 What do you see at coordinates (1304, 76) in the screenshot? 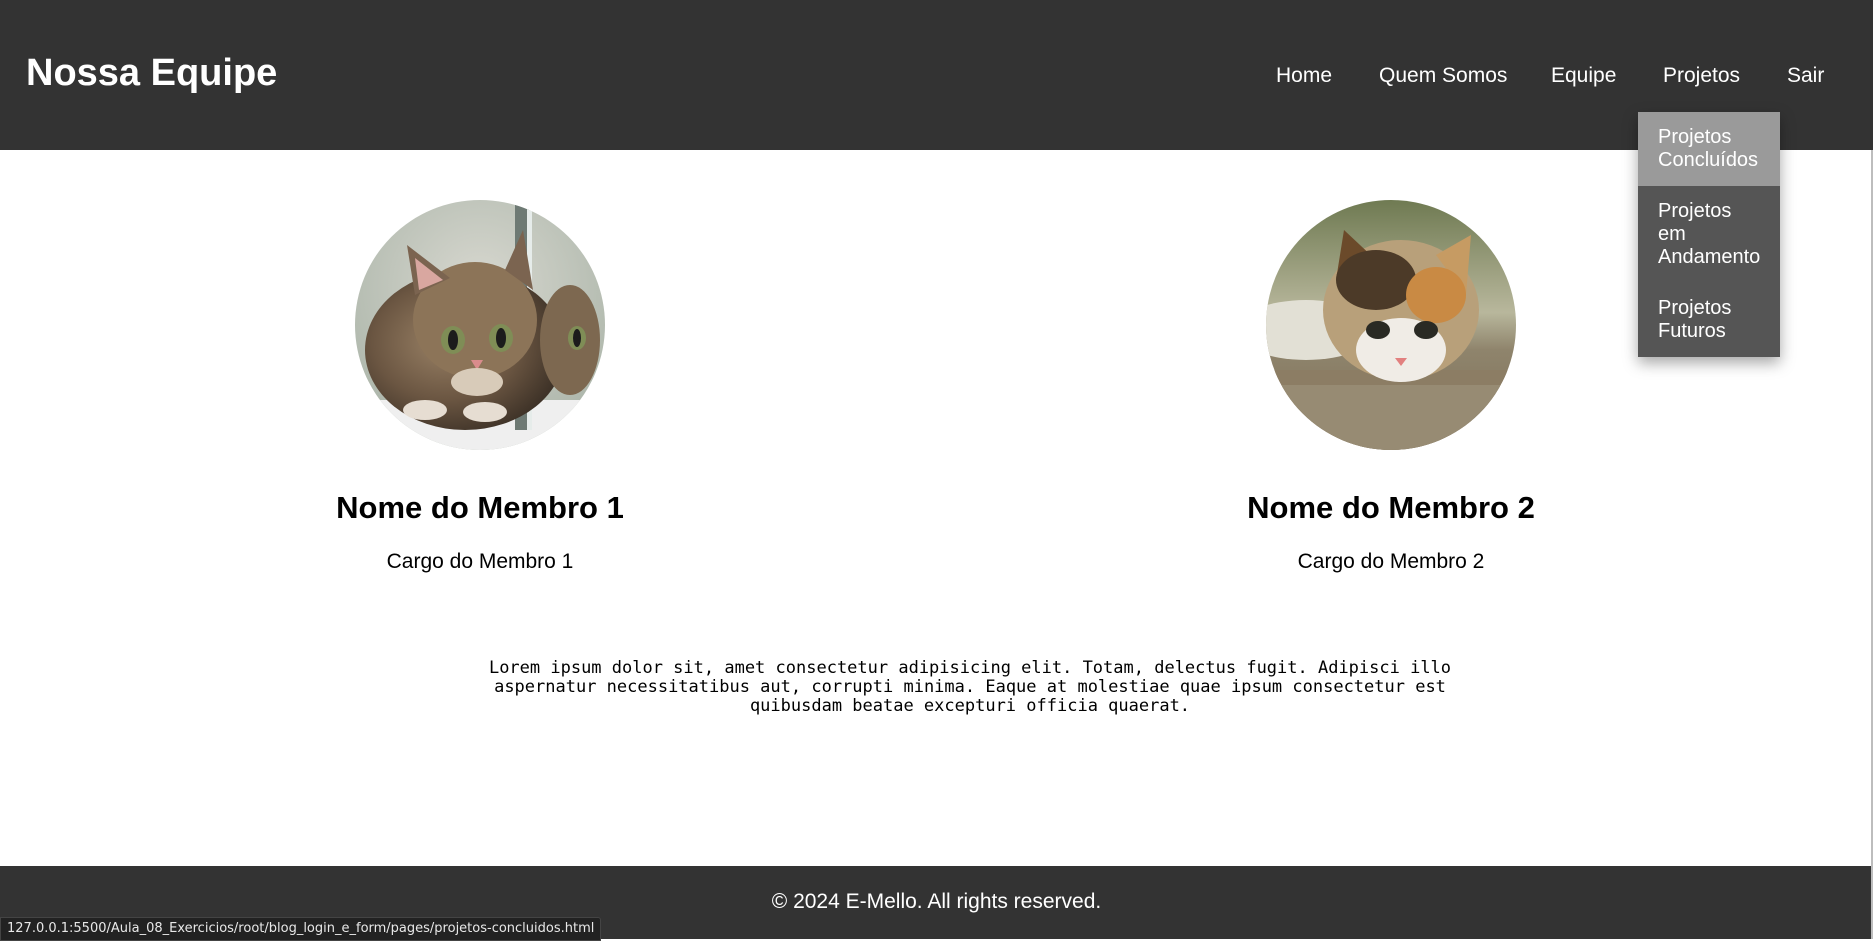
I see `nav-home-link: Home` at bounding box center [1304, 76].